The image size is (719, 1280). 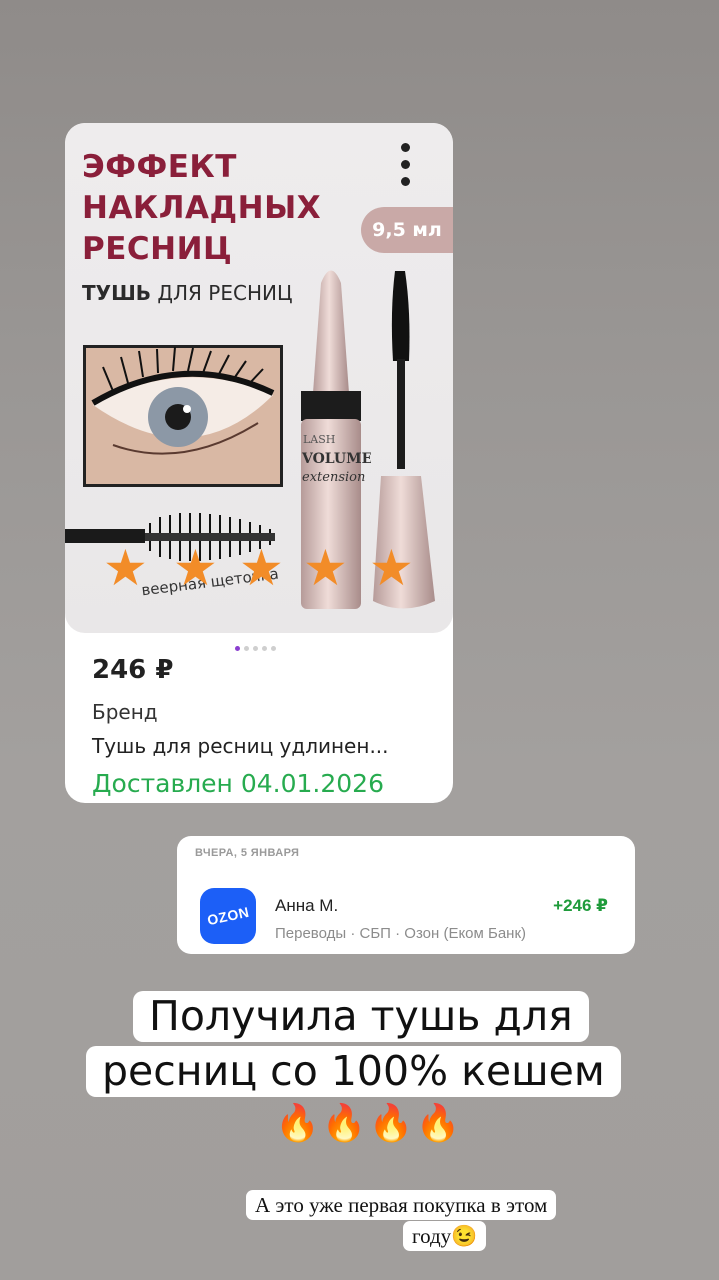 I want to click on carousel-dots, so click(x=257, y=646).